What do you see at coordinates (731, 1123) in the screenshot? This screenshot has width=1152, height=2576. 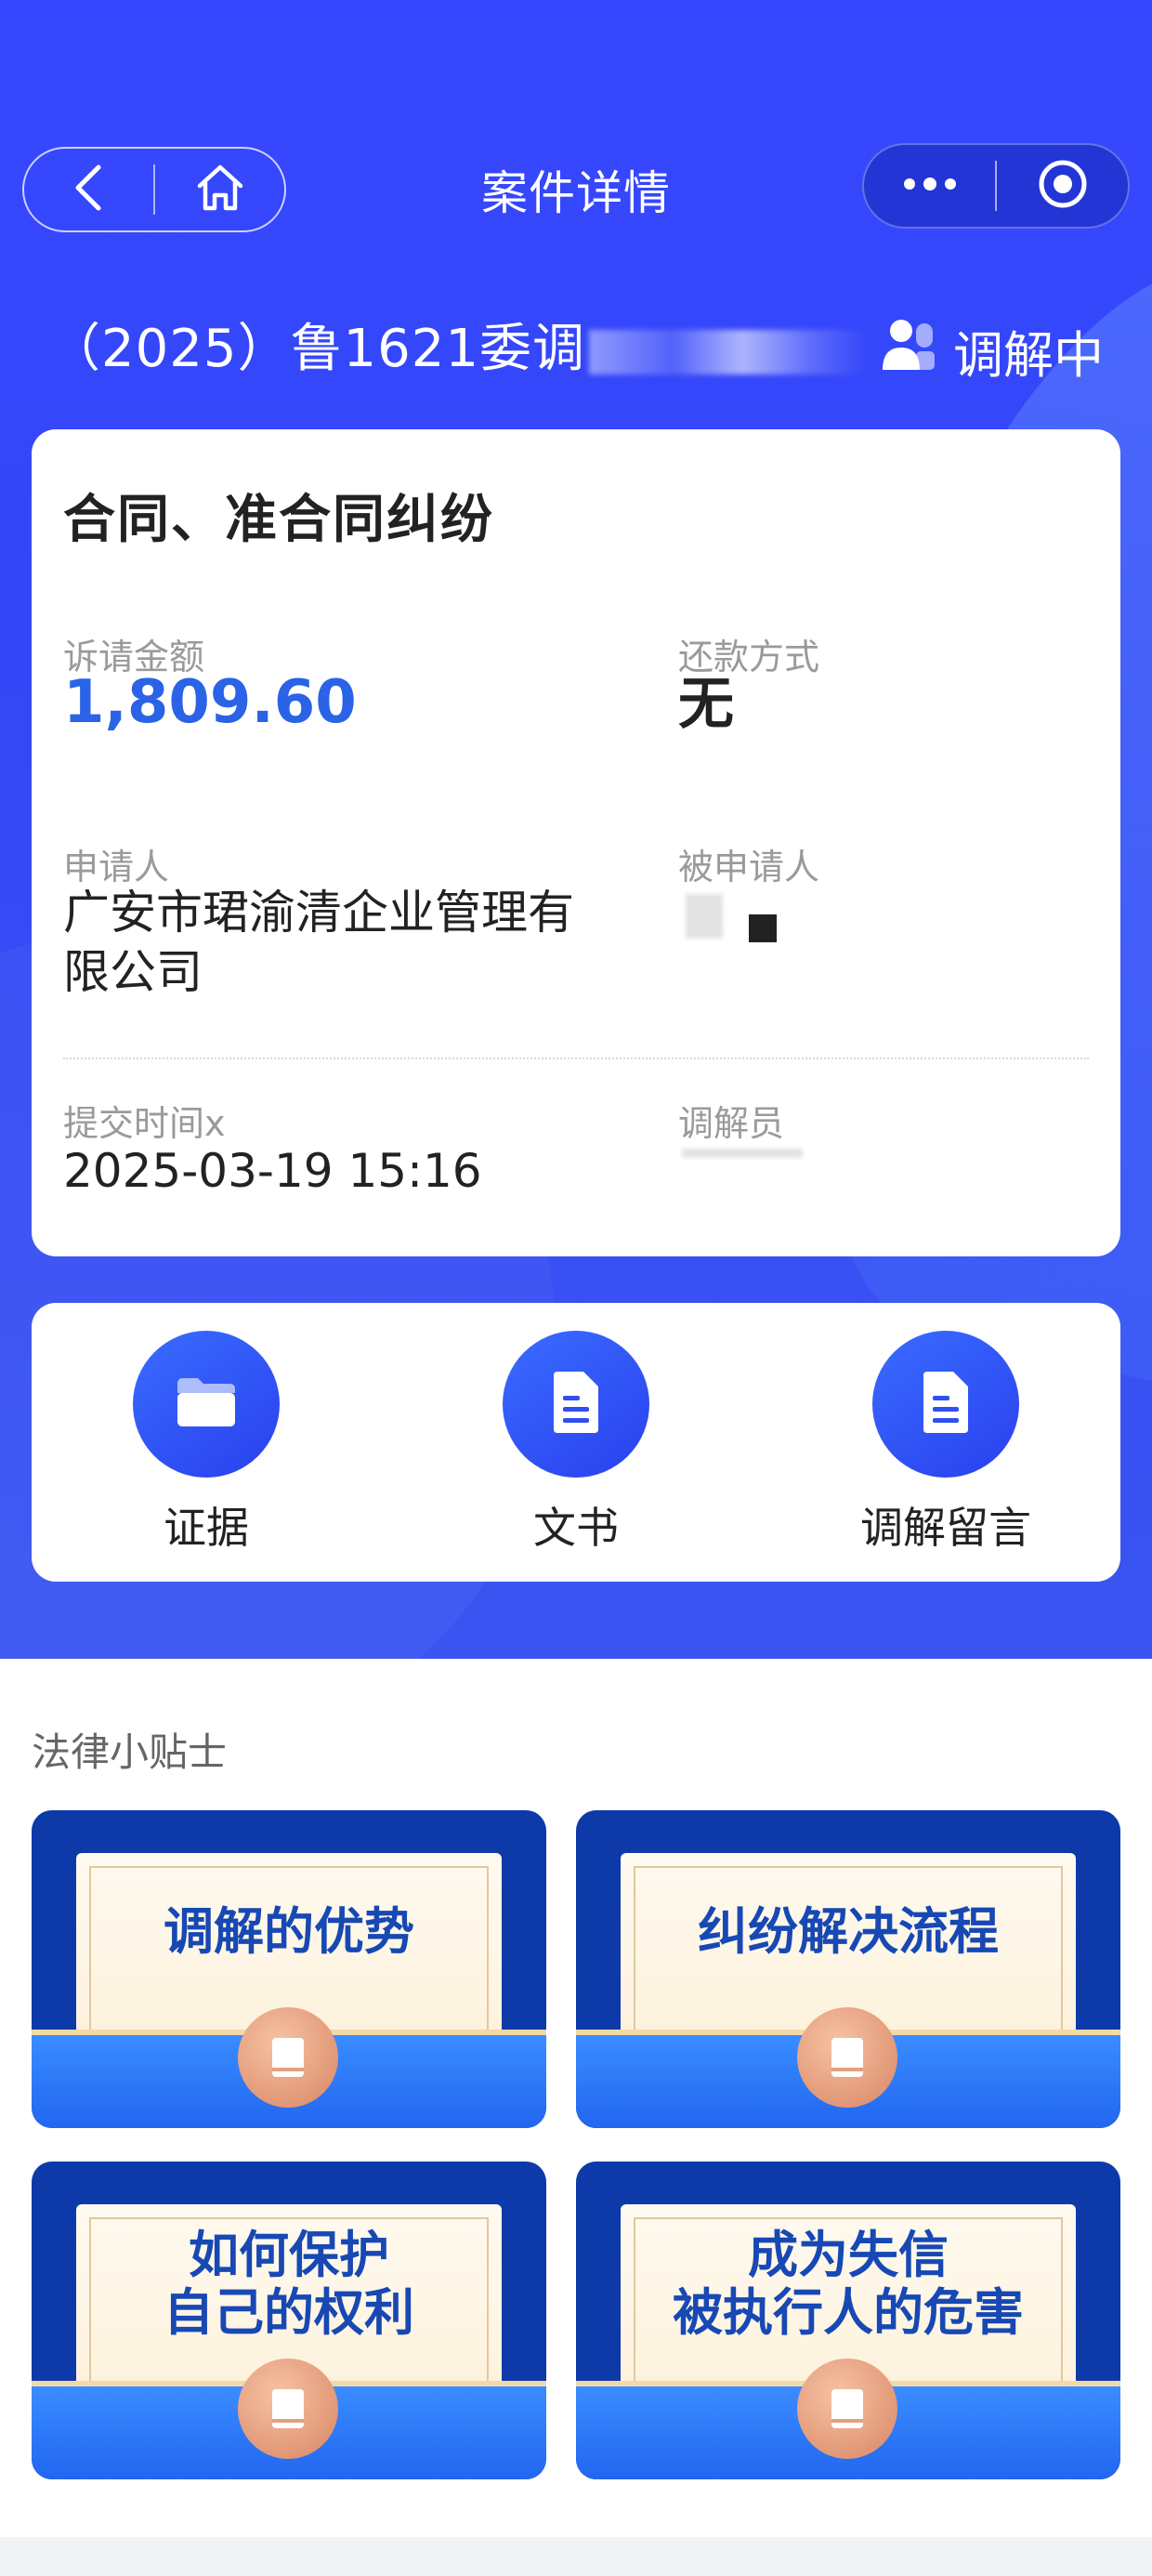 I see `mediator-label: 调解员` at bounding box center [731, 1123].